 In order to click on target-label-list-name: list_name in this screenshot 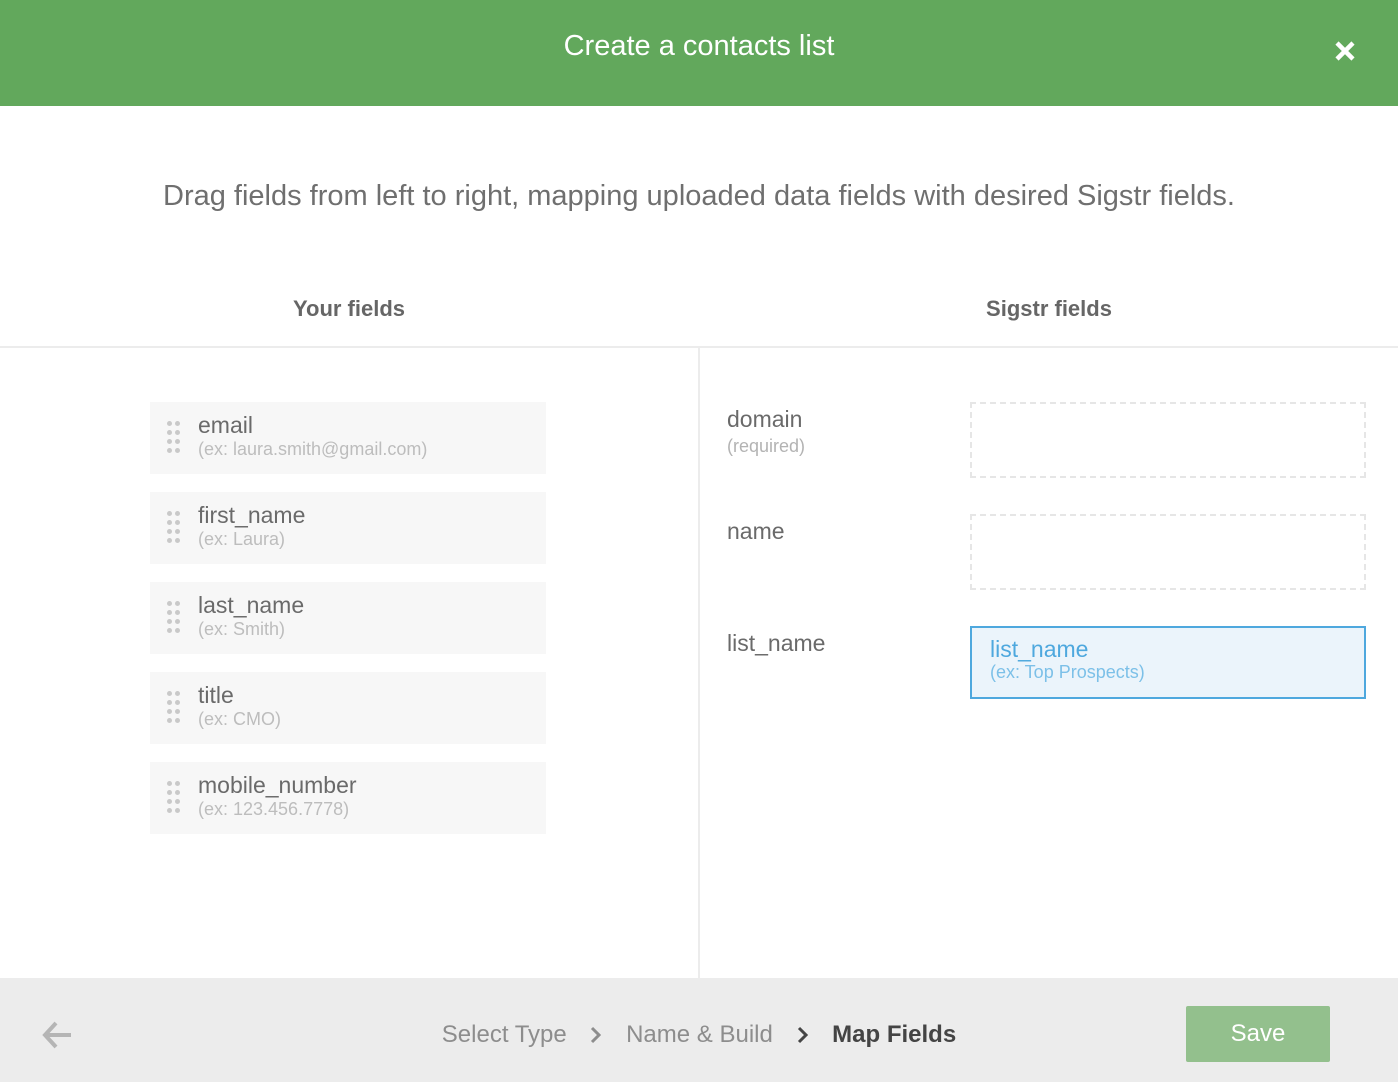, I will do `click(776, 643)`.